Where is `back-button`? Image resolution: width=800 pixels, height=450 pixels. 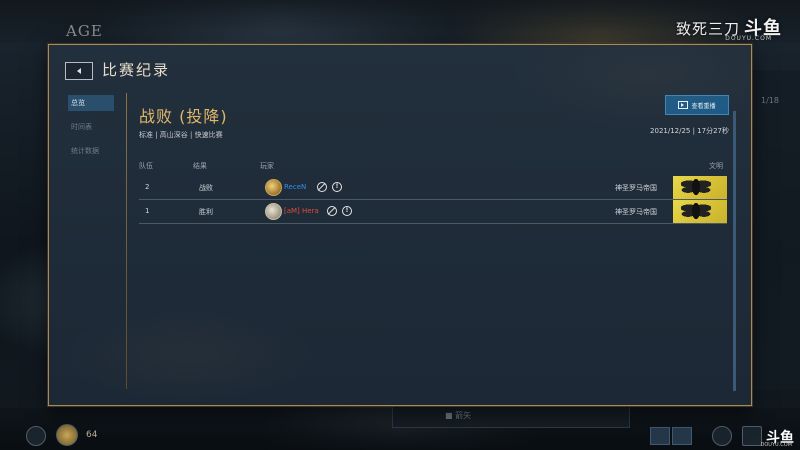
back-button is located at coordinates (79, 71).